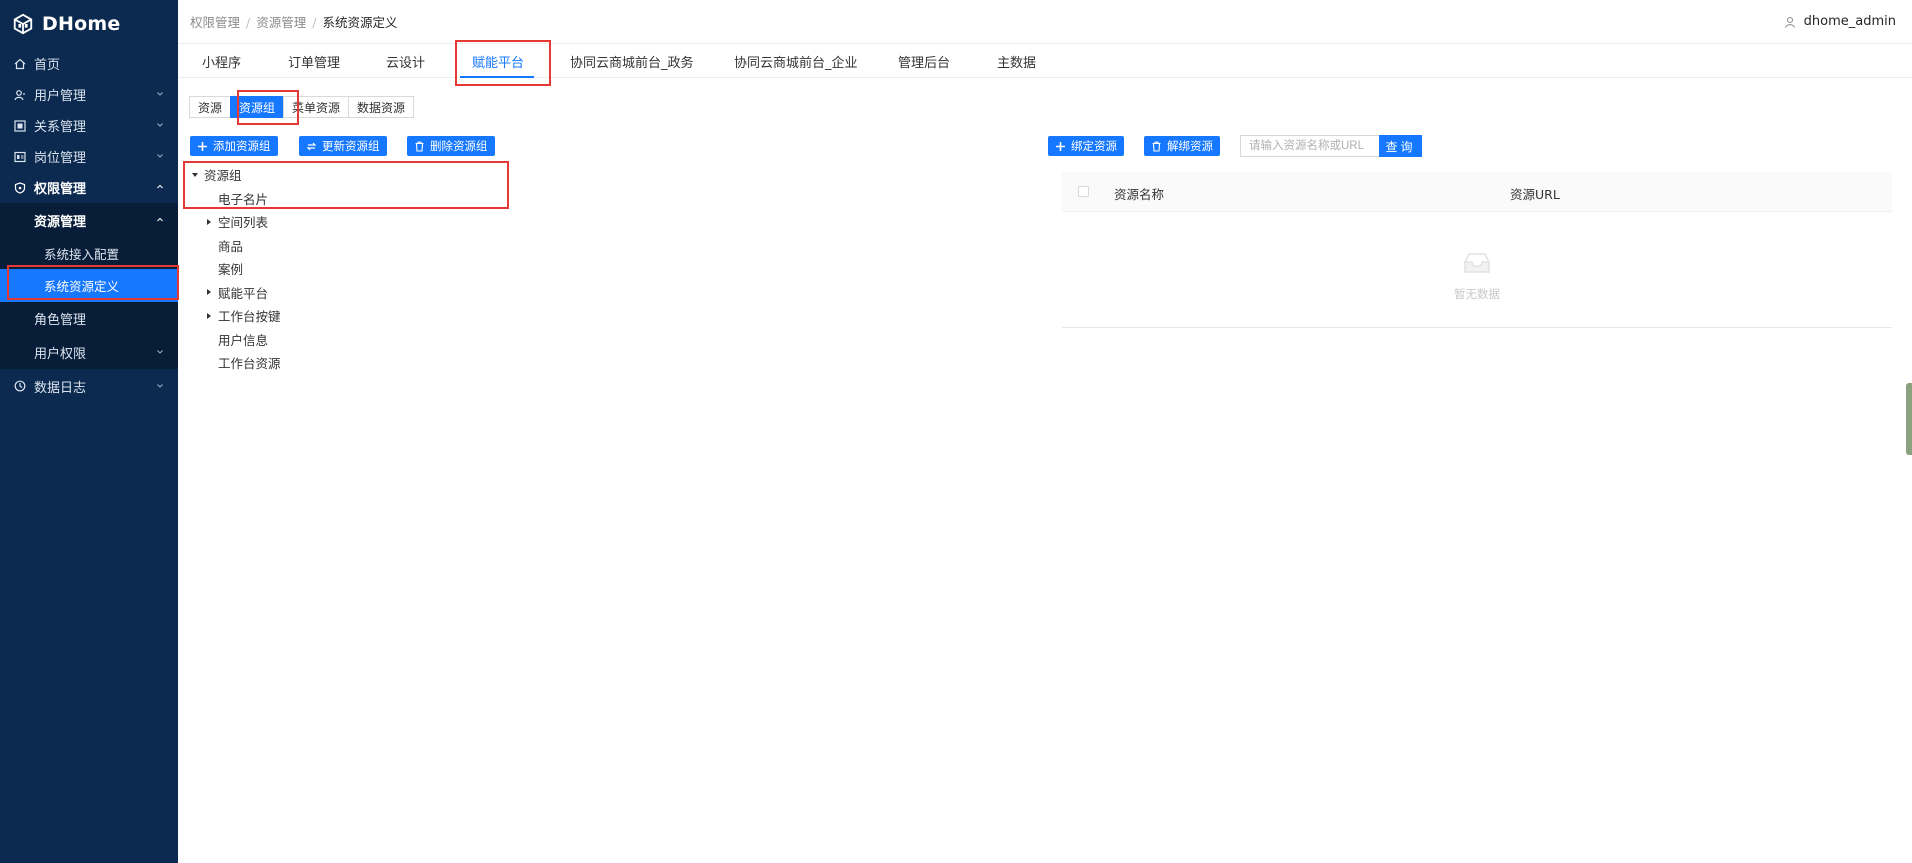 The image size is (1912, 863). What do you see at coordinates (1016, 61) in the screenshot?
I see `tab-master-data: 主数据` at bounding box center [1016, 61].